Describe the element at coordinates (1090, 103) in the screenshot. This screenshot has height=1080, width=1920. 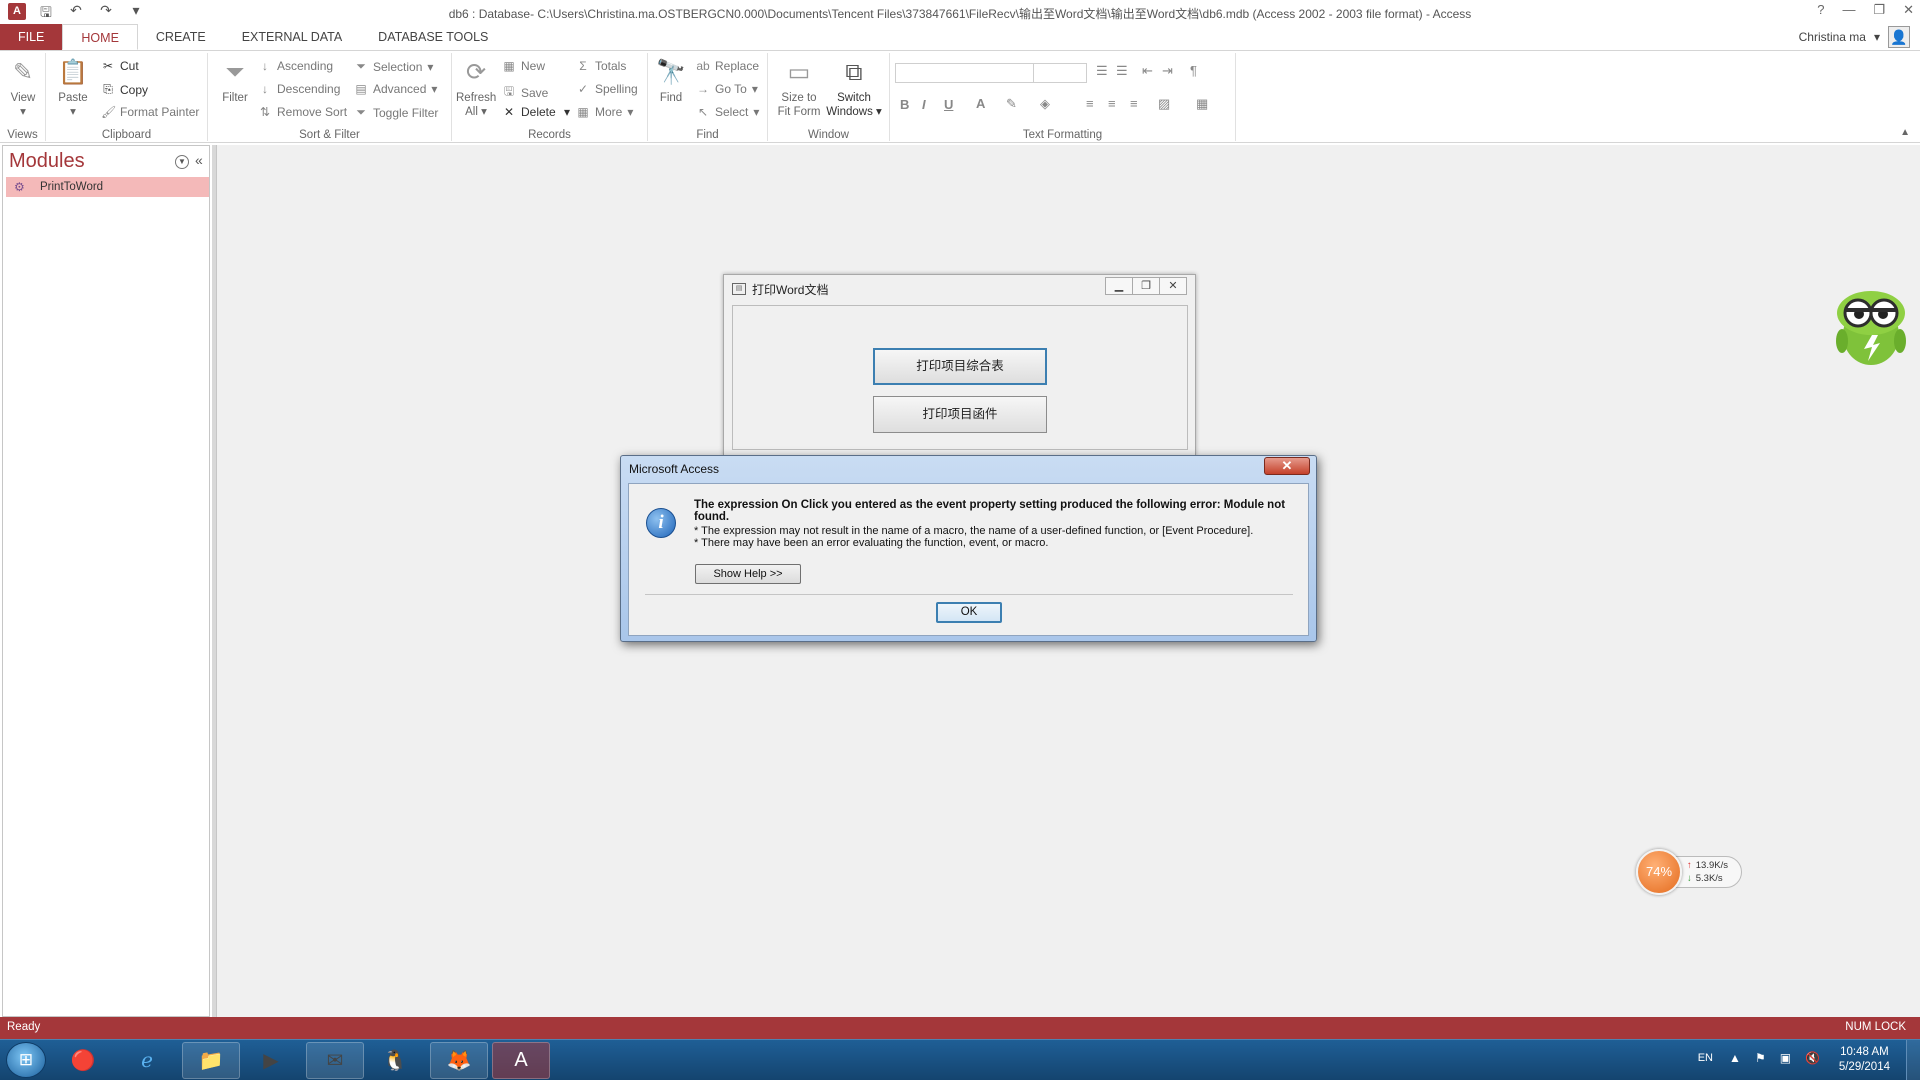
I see `align-left-icon: ≡` at that location.